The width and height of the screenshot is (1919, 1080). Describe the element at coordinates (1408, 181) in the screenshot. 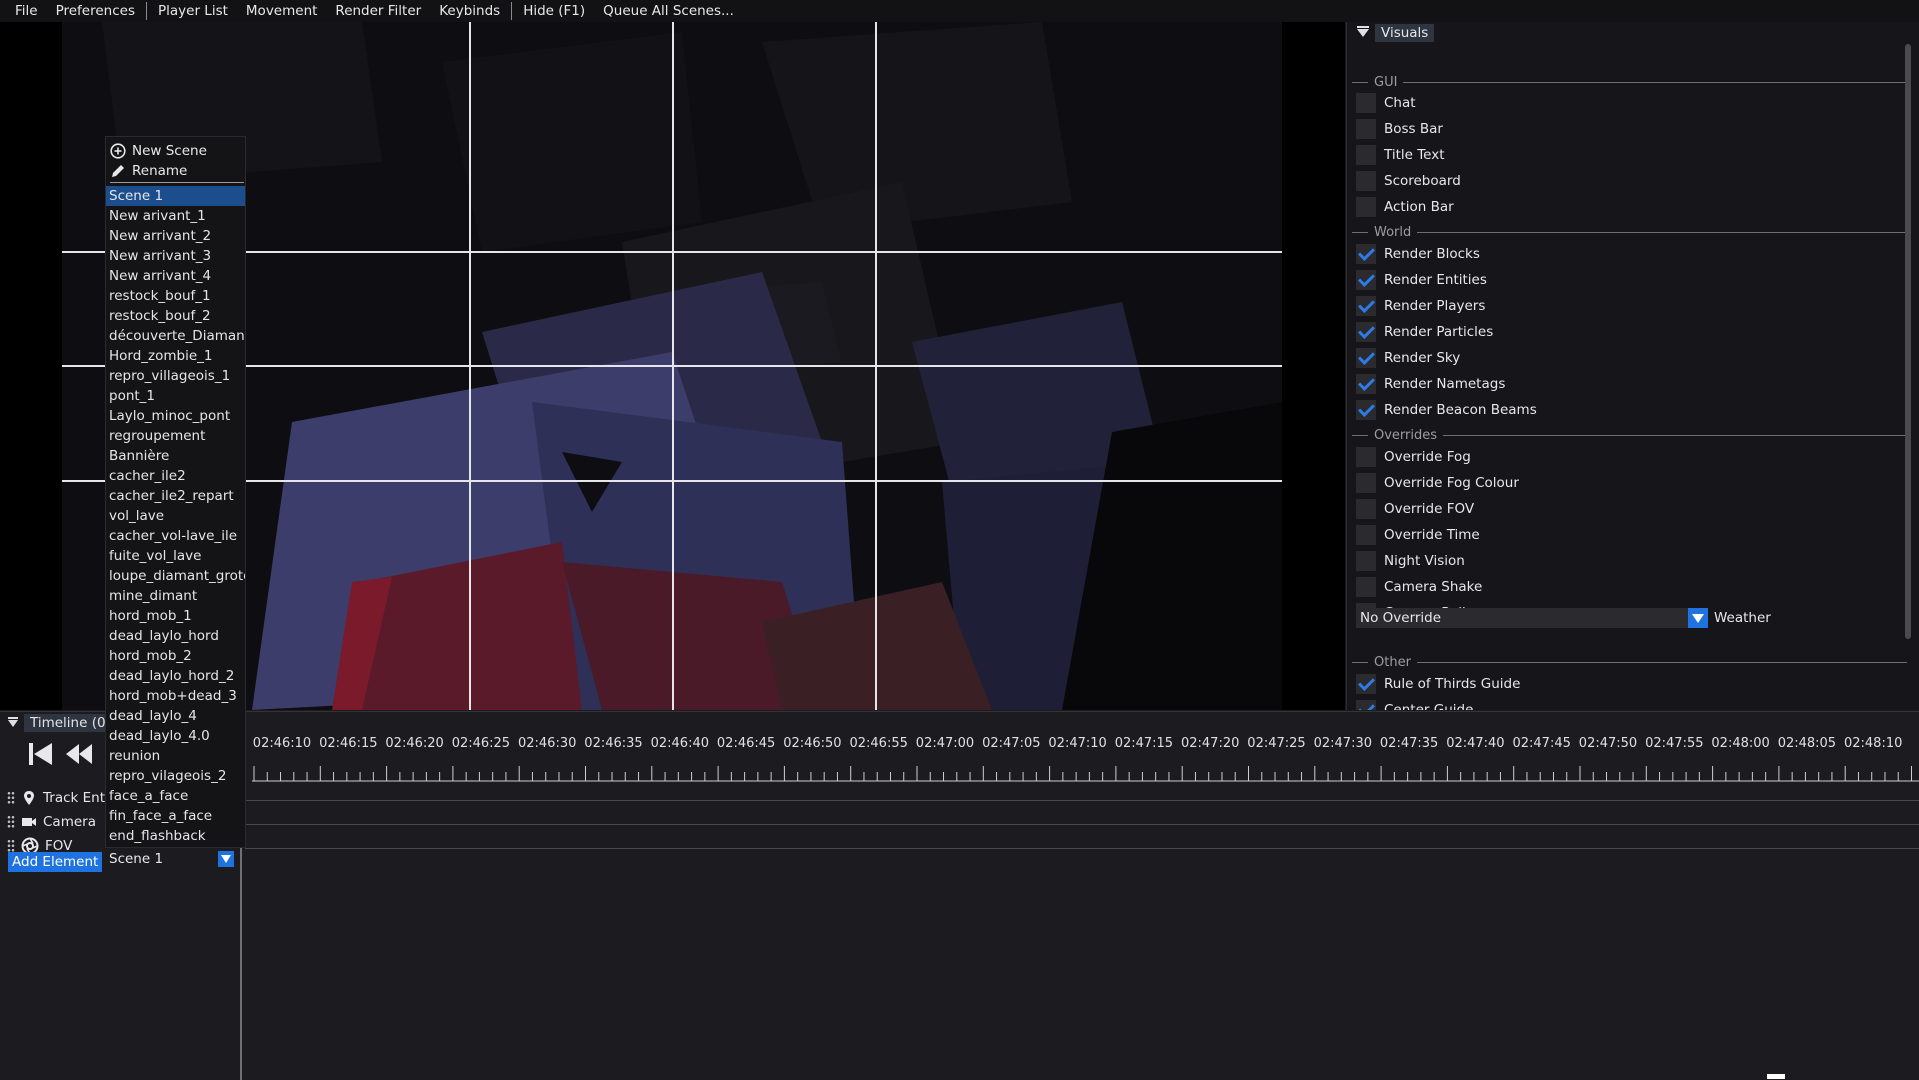

I see `checkbox-row-scoreboard: Scoreboard` at that location.